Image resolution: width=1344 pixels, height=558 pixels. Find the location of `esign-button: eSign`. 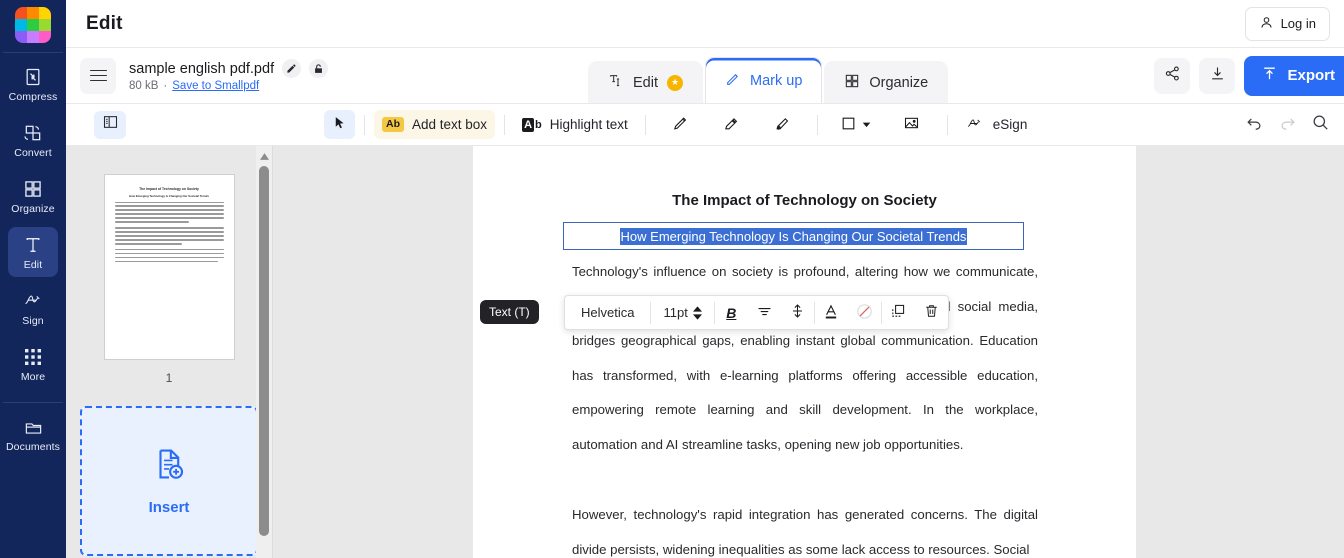

esign-button: eSign is located at coordinates (996, 124).